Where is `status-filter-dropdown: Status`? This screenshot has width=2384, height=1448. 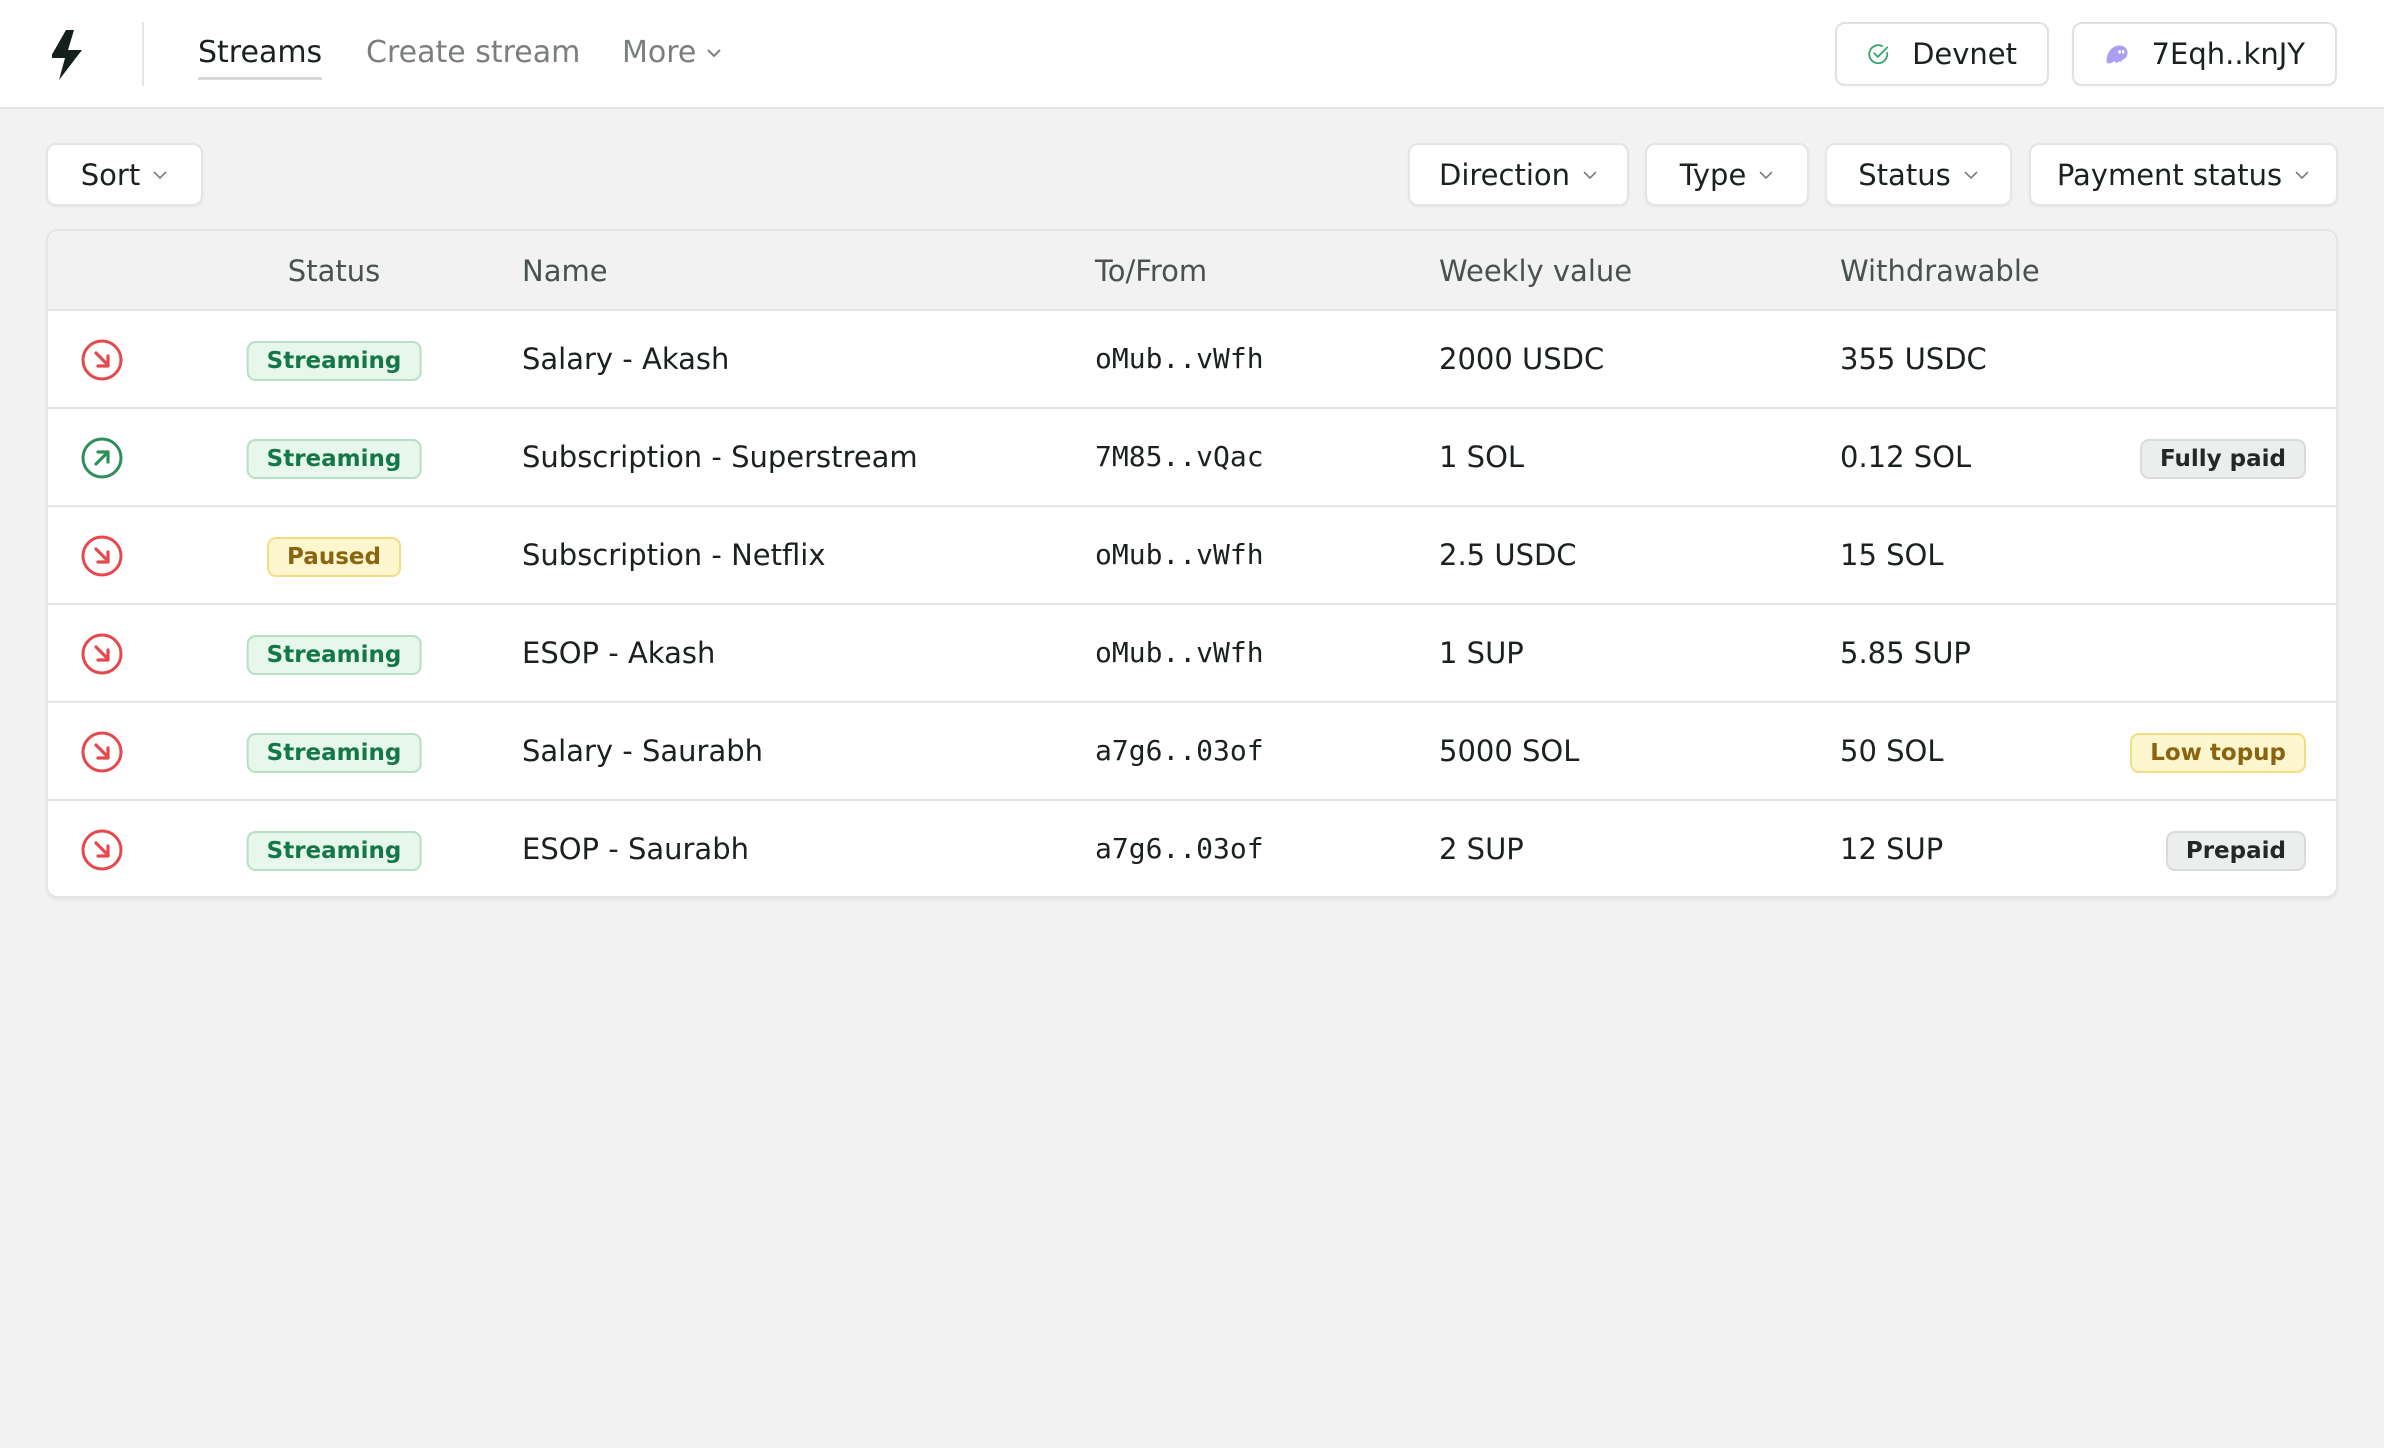 status-filter-dropdown: Status is located at coordinates (1918, 174).